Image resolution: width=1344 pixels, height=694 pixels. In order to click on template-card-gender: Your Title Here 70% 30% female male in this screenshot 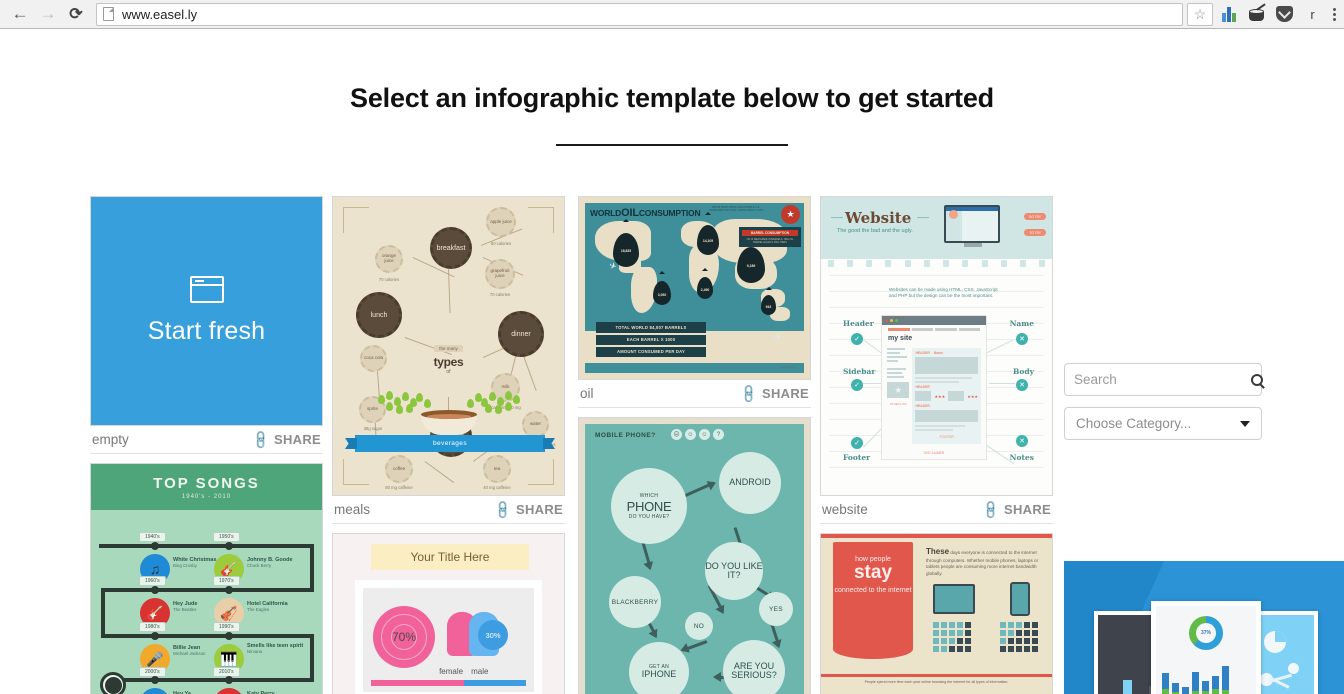, I will do `click(448, 613)`.